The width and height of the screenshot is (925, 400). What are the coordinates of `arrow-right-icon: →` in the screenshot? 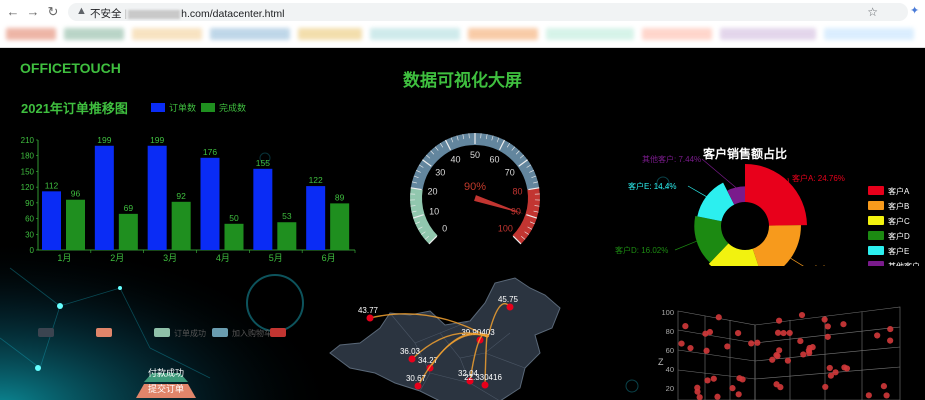 It's located at (33, 12).